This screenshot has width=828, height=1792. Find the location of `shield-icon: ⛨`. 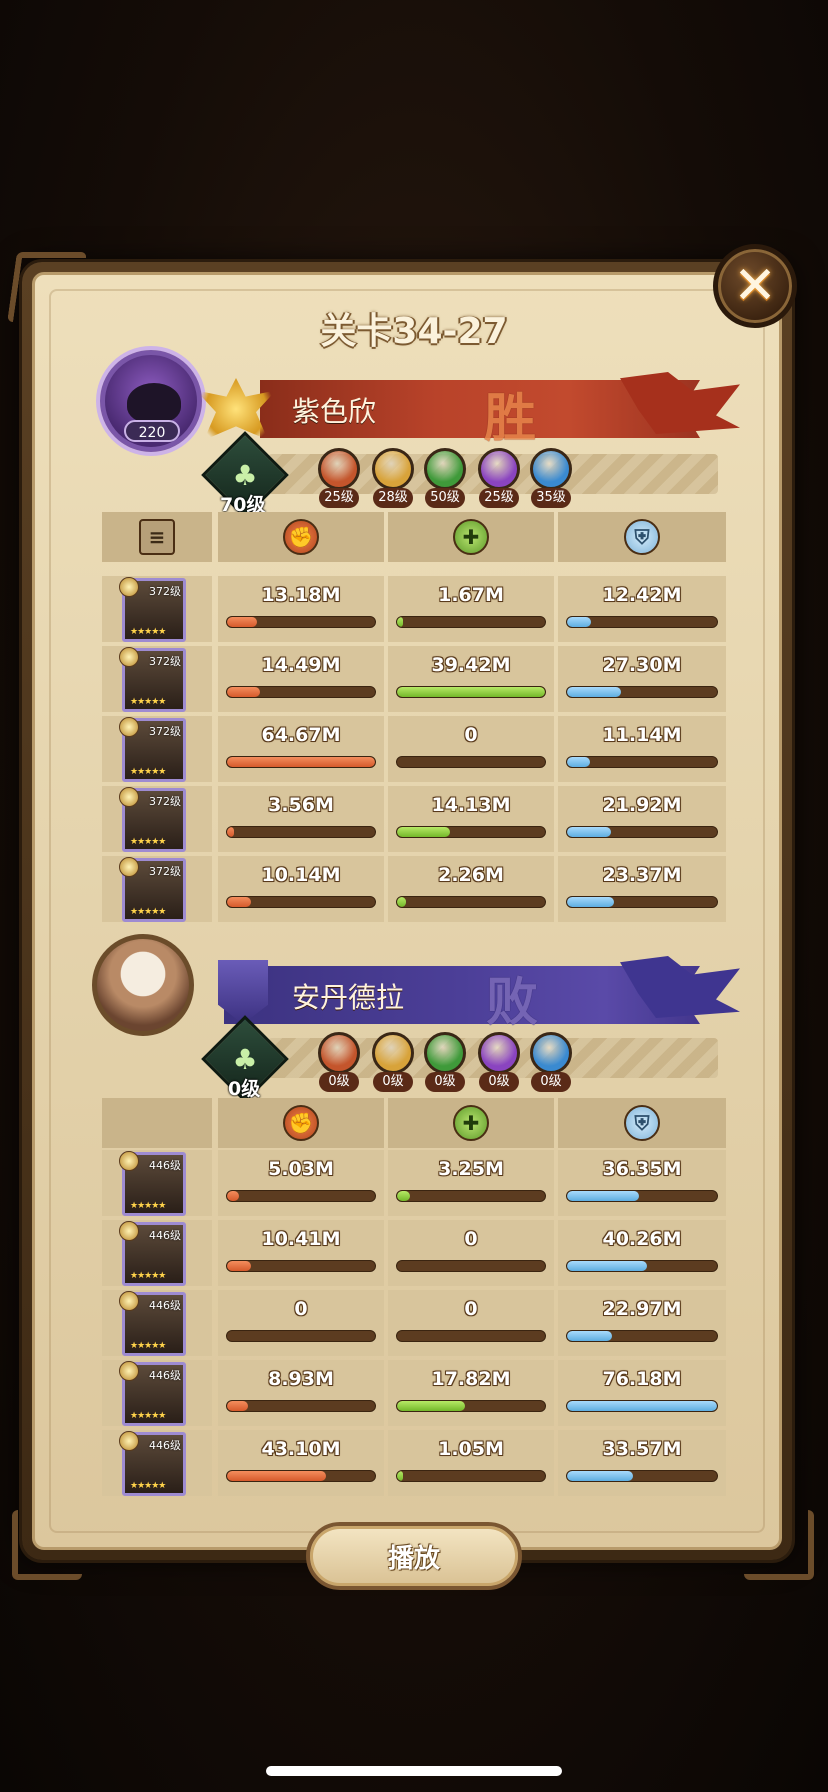

shield-icon: ⛨ is located at coordinates (642, 1123).